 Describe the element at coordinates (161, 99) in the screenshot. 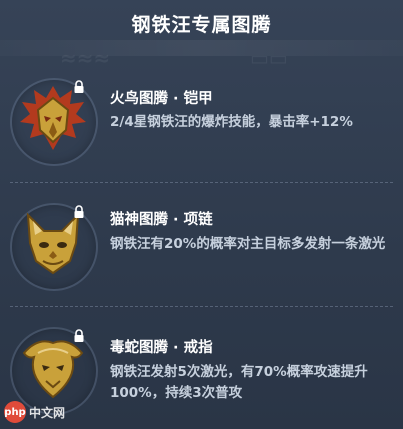

I see `totem-name: 火鸟图腾 · 铠甲` at that location.